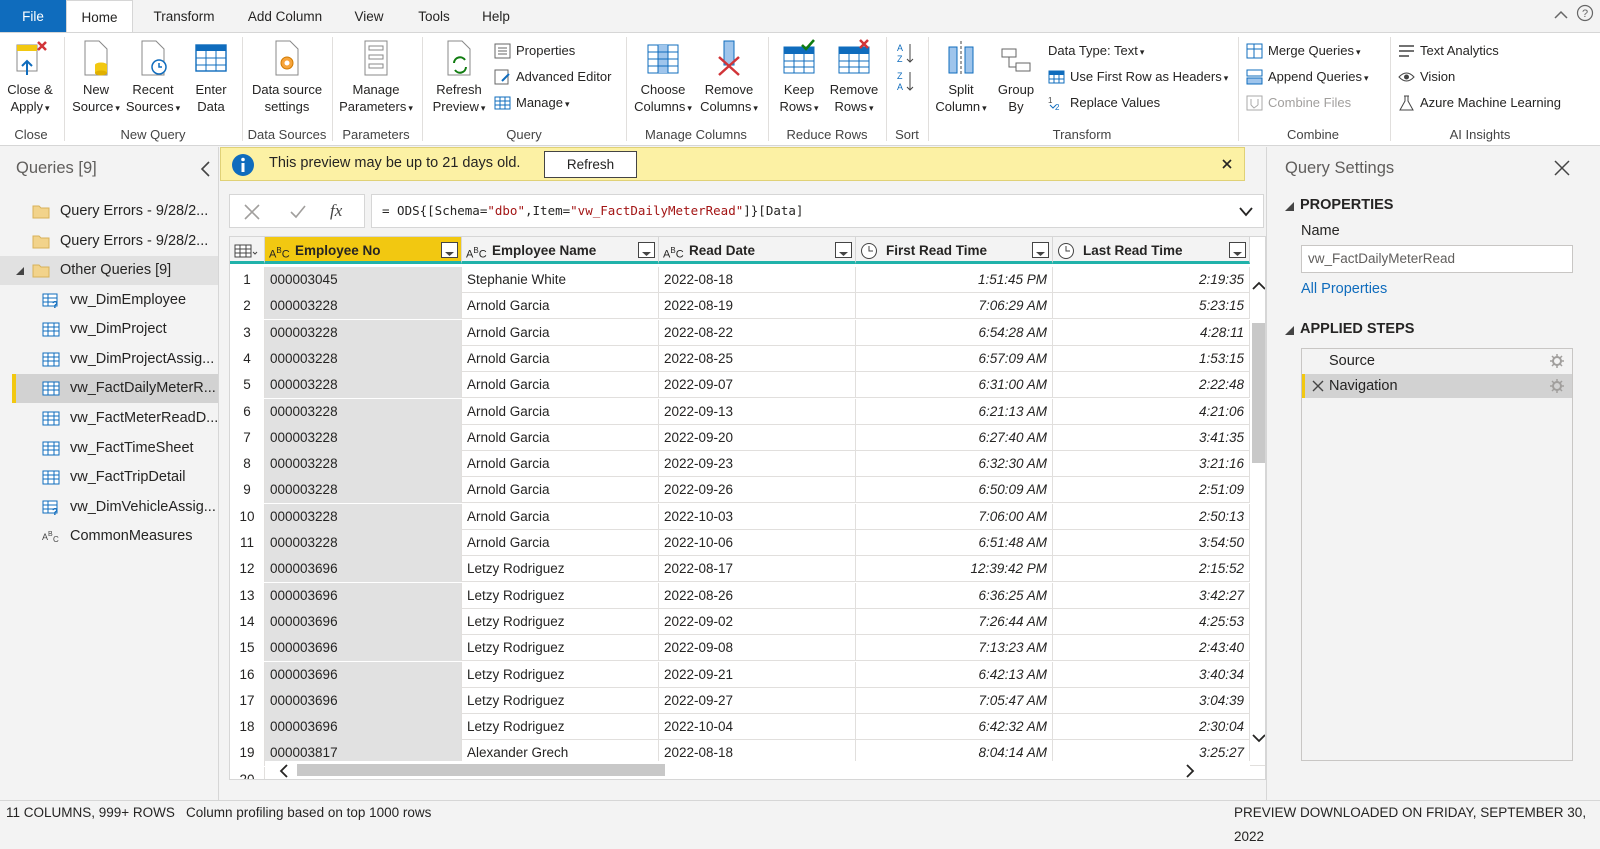  What do you see at coordinates (1246, 212) in the screenshot?
I see `chevron-down-icon` at bounding box center [1246, 212].